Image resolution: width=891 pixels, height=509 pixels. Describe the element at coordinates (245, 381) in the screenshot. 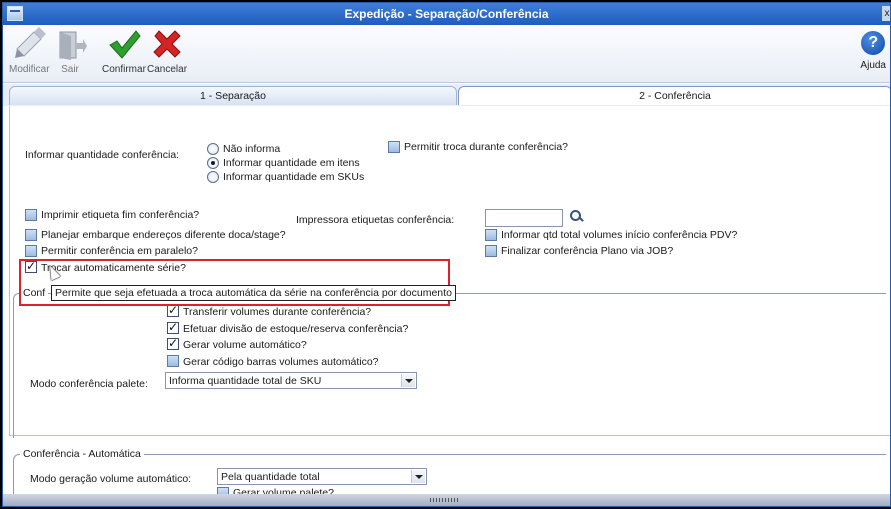

I see `modo-palete-value: Informa quantidade total de SKU` at that location.